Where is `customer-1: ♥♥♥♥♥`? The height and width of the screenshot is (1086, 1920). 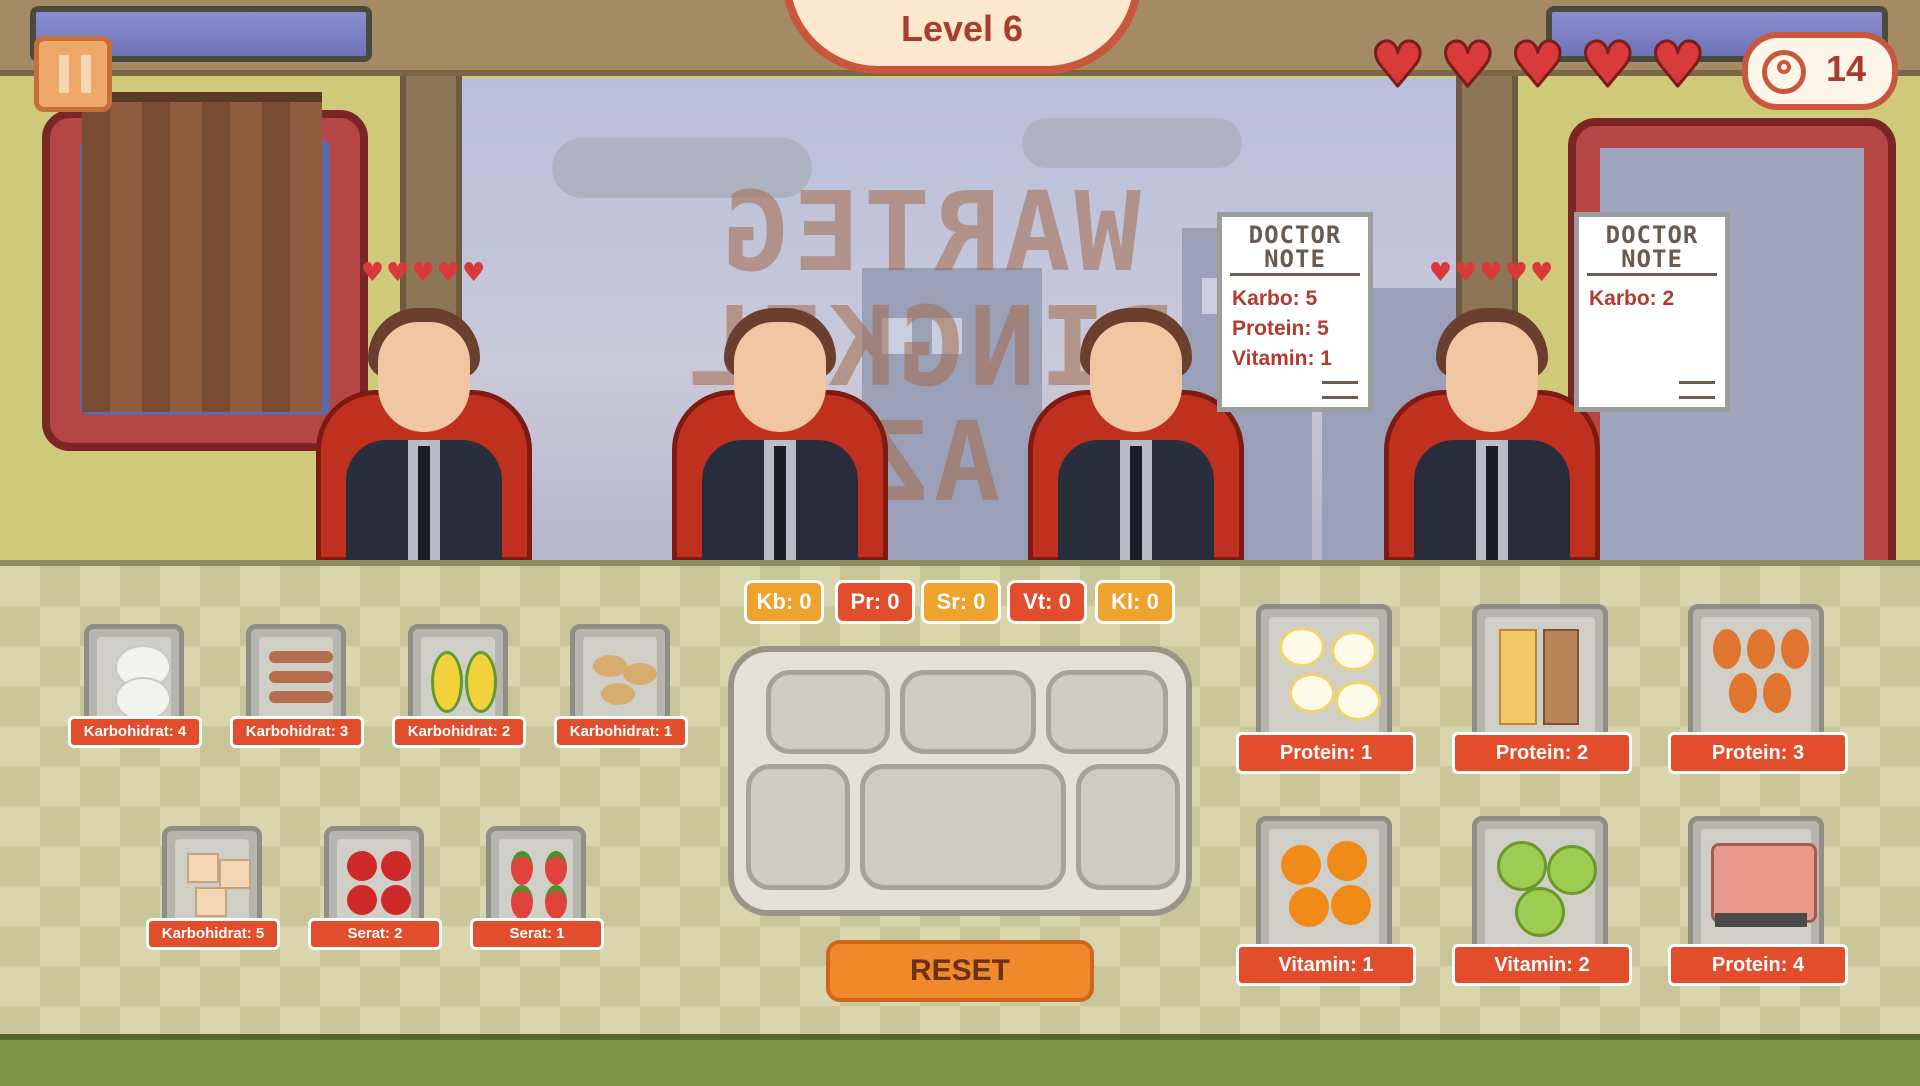 customer-1: ♥♥♥♥♥ is located at coordinates (424, 410).